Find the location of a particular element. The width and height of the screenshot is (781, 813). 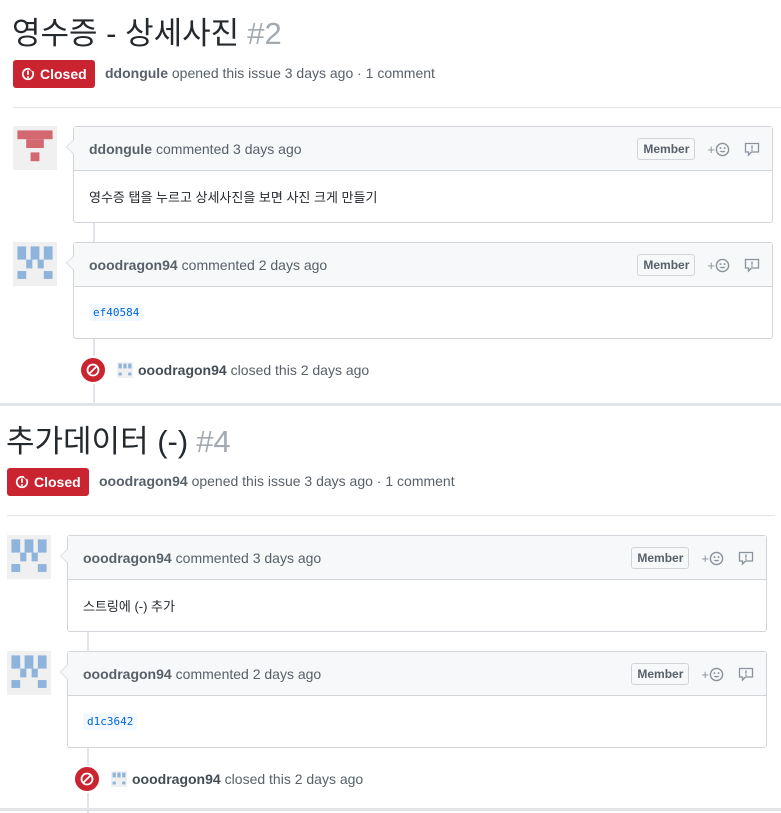

comment-author-link: ddongule is located at coordinates (120, 149).